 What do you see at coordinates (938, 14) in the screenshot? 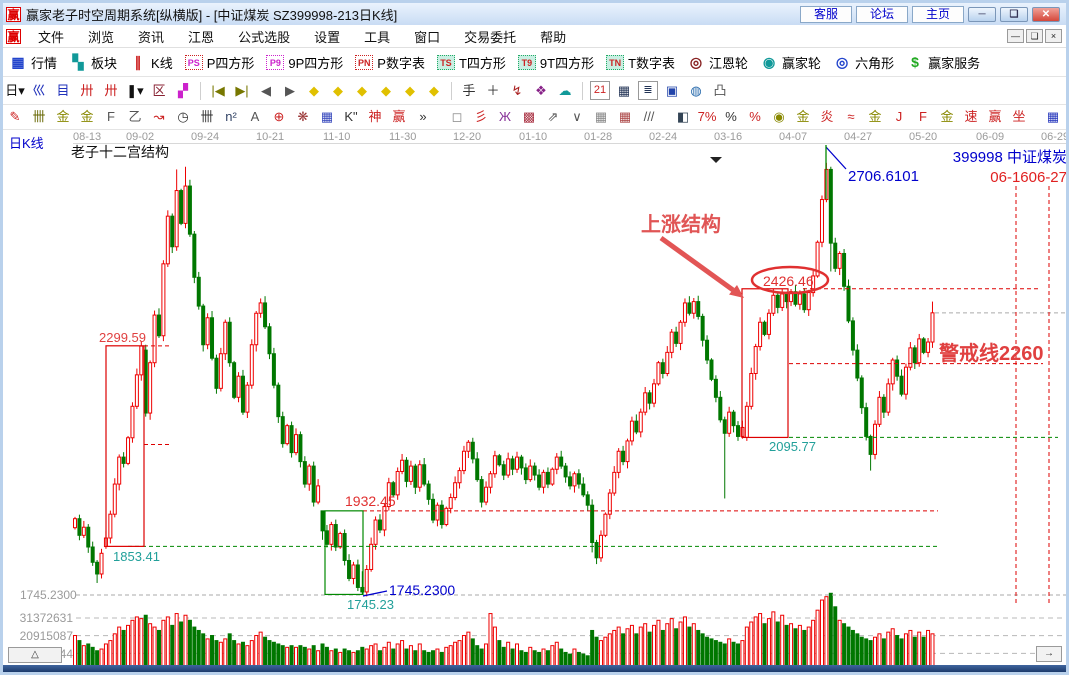
I see `homepage-button: 主页` at bounding box center [938, 14].